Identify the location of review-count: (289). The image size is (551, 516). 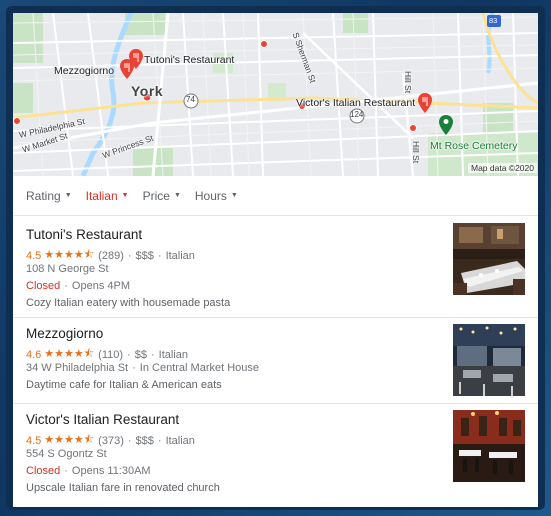
(111, 255).